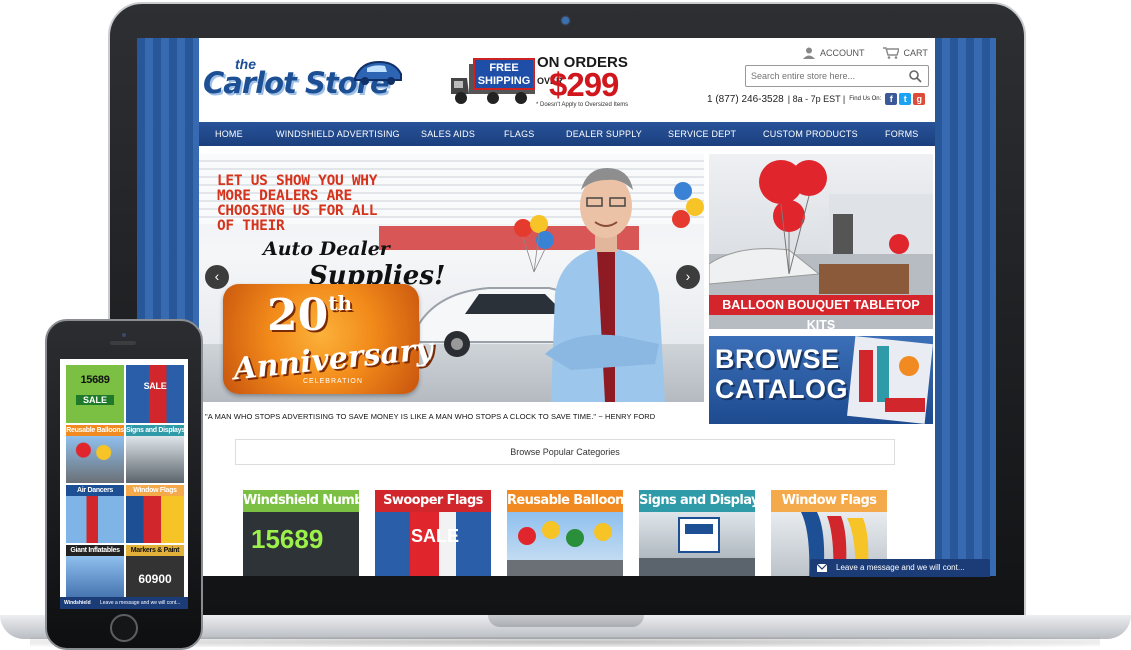  I want to click on mobile-tile: Window Flags, so click(155, 514).